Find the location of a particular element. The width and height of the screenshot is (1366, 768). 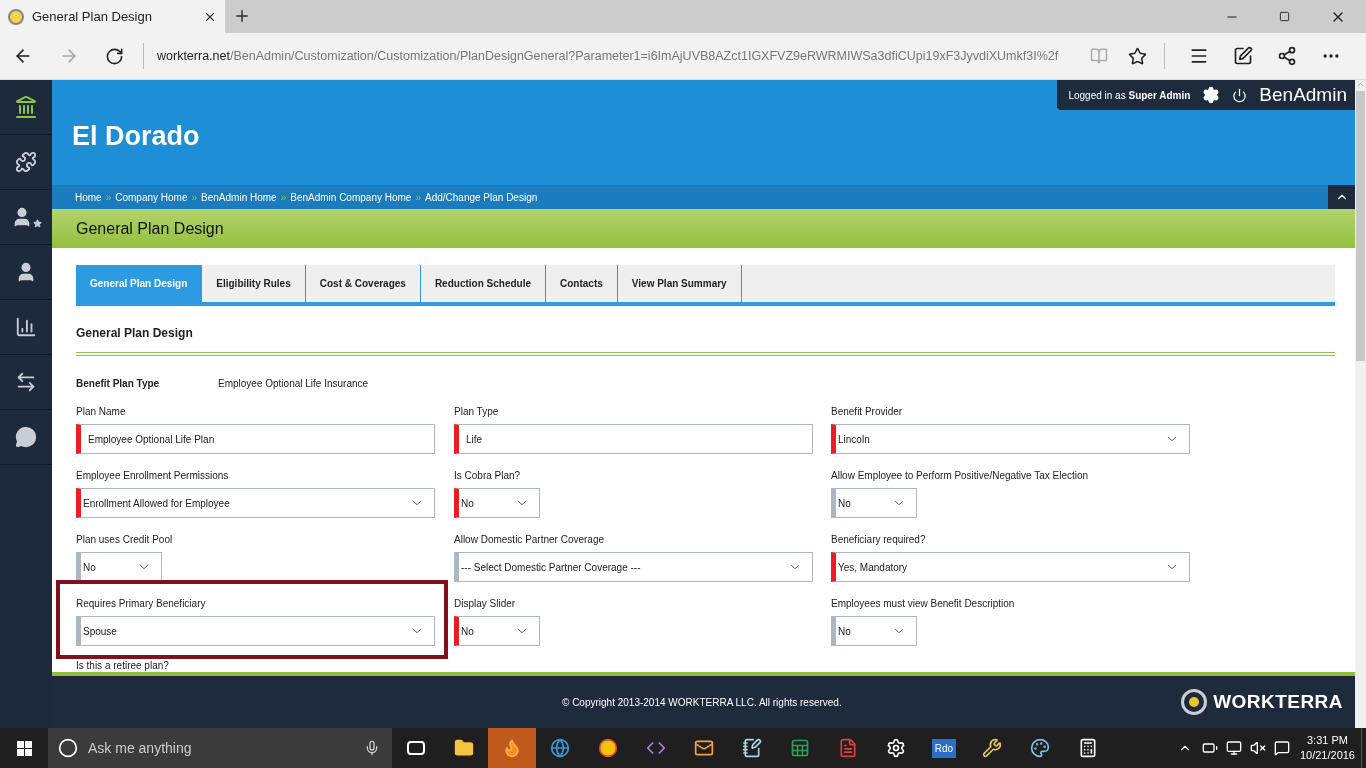

field-label: Plan Name is located at coordinates (101, 412).